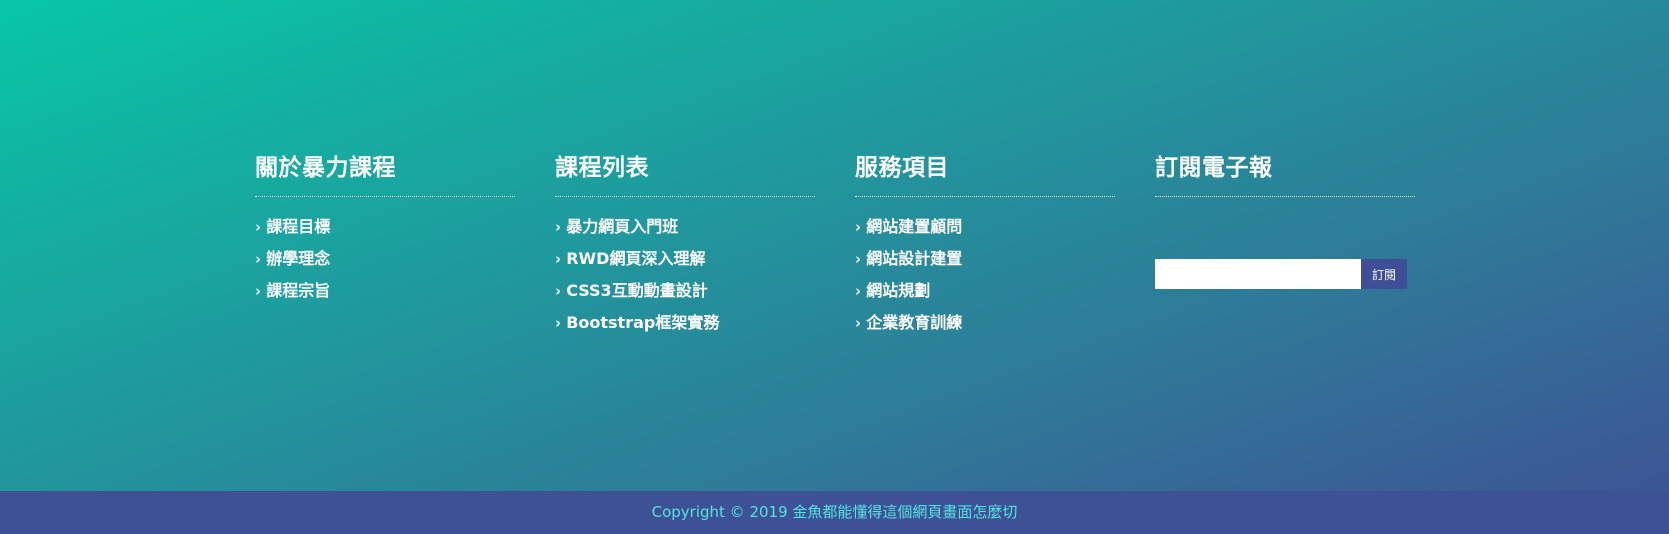 The image size is (1669, 534). I want to click on list-item: › Bootstrap框架實務, so click(685, 323).